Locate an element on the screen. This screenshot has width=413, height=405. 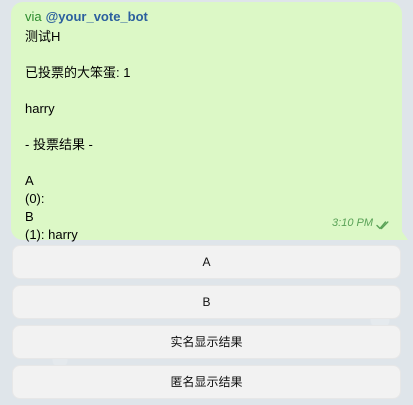
message-line-title: 测试H is located at coordinates (43, 36).